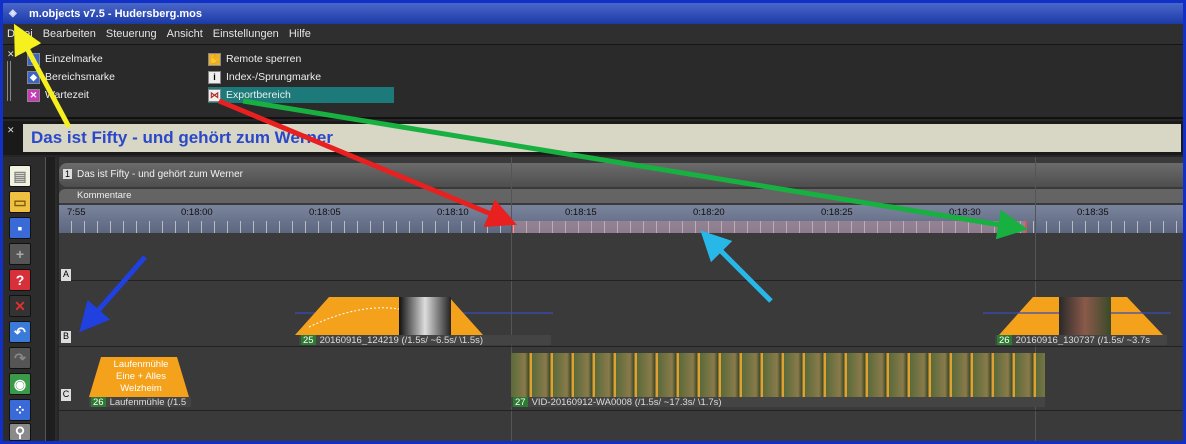 This screenshot has width=1186, height=444. What do you see at coordinates (20, 34) in the screenshot?
I see `menu-datei: Datei` at bounding box center [20, 34].